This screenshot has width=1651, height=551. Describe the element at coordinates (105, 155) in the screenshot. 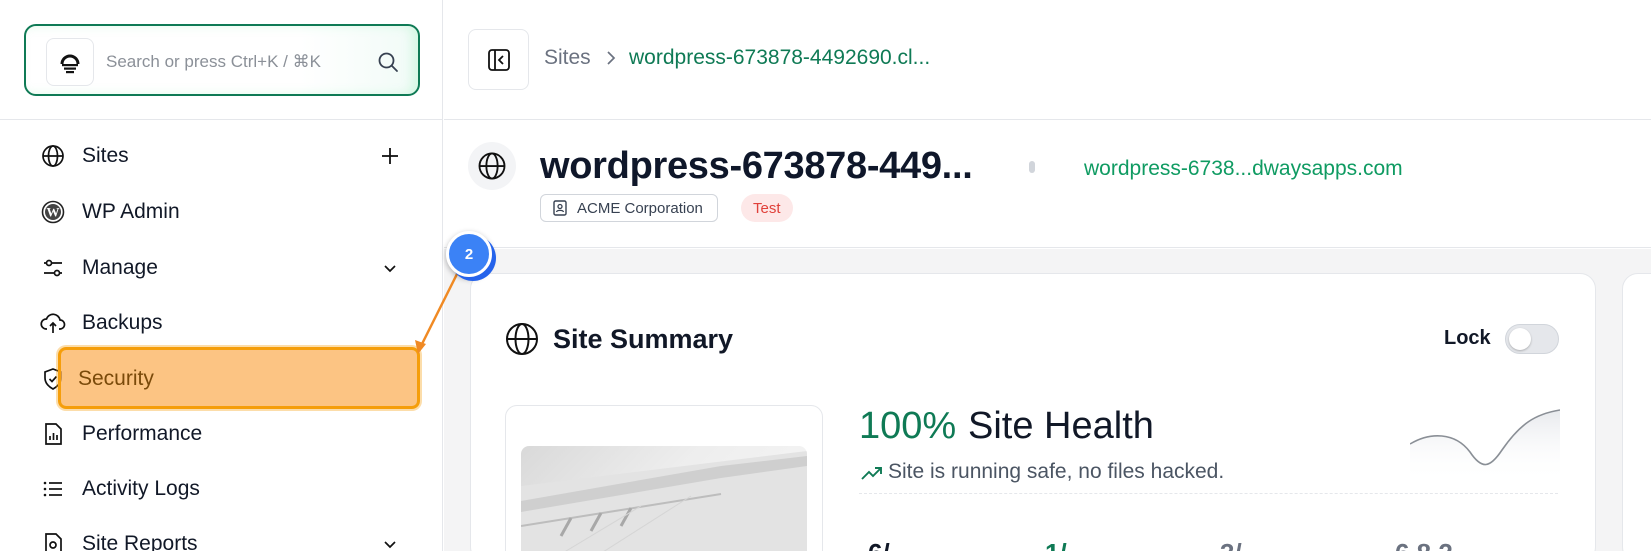

I see `sidebar-item-label: Sites` at that location.